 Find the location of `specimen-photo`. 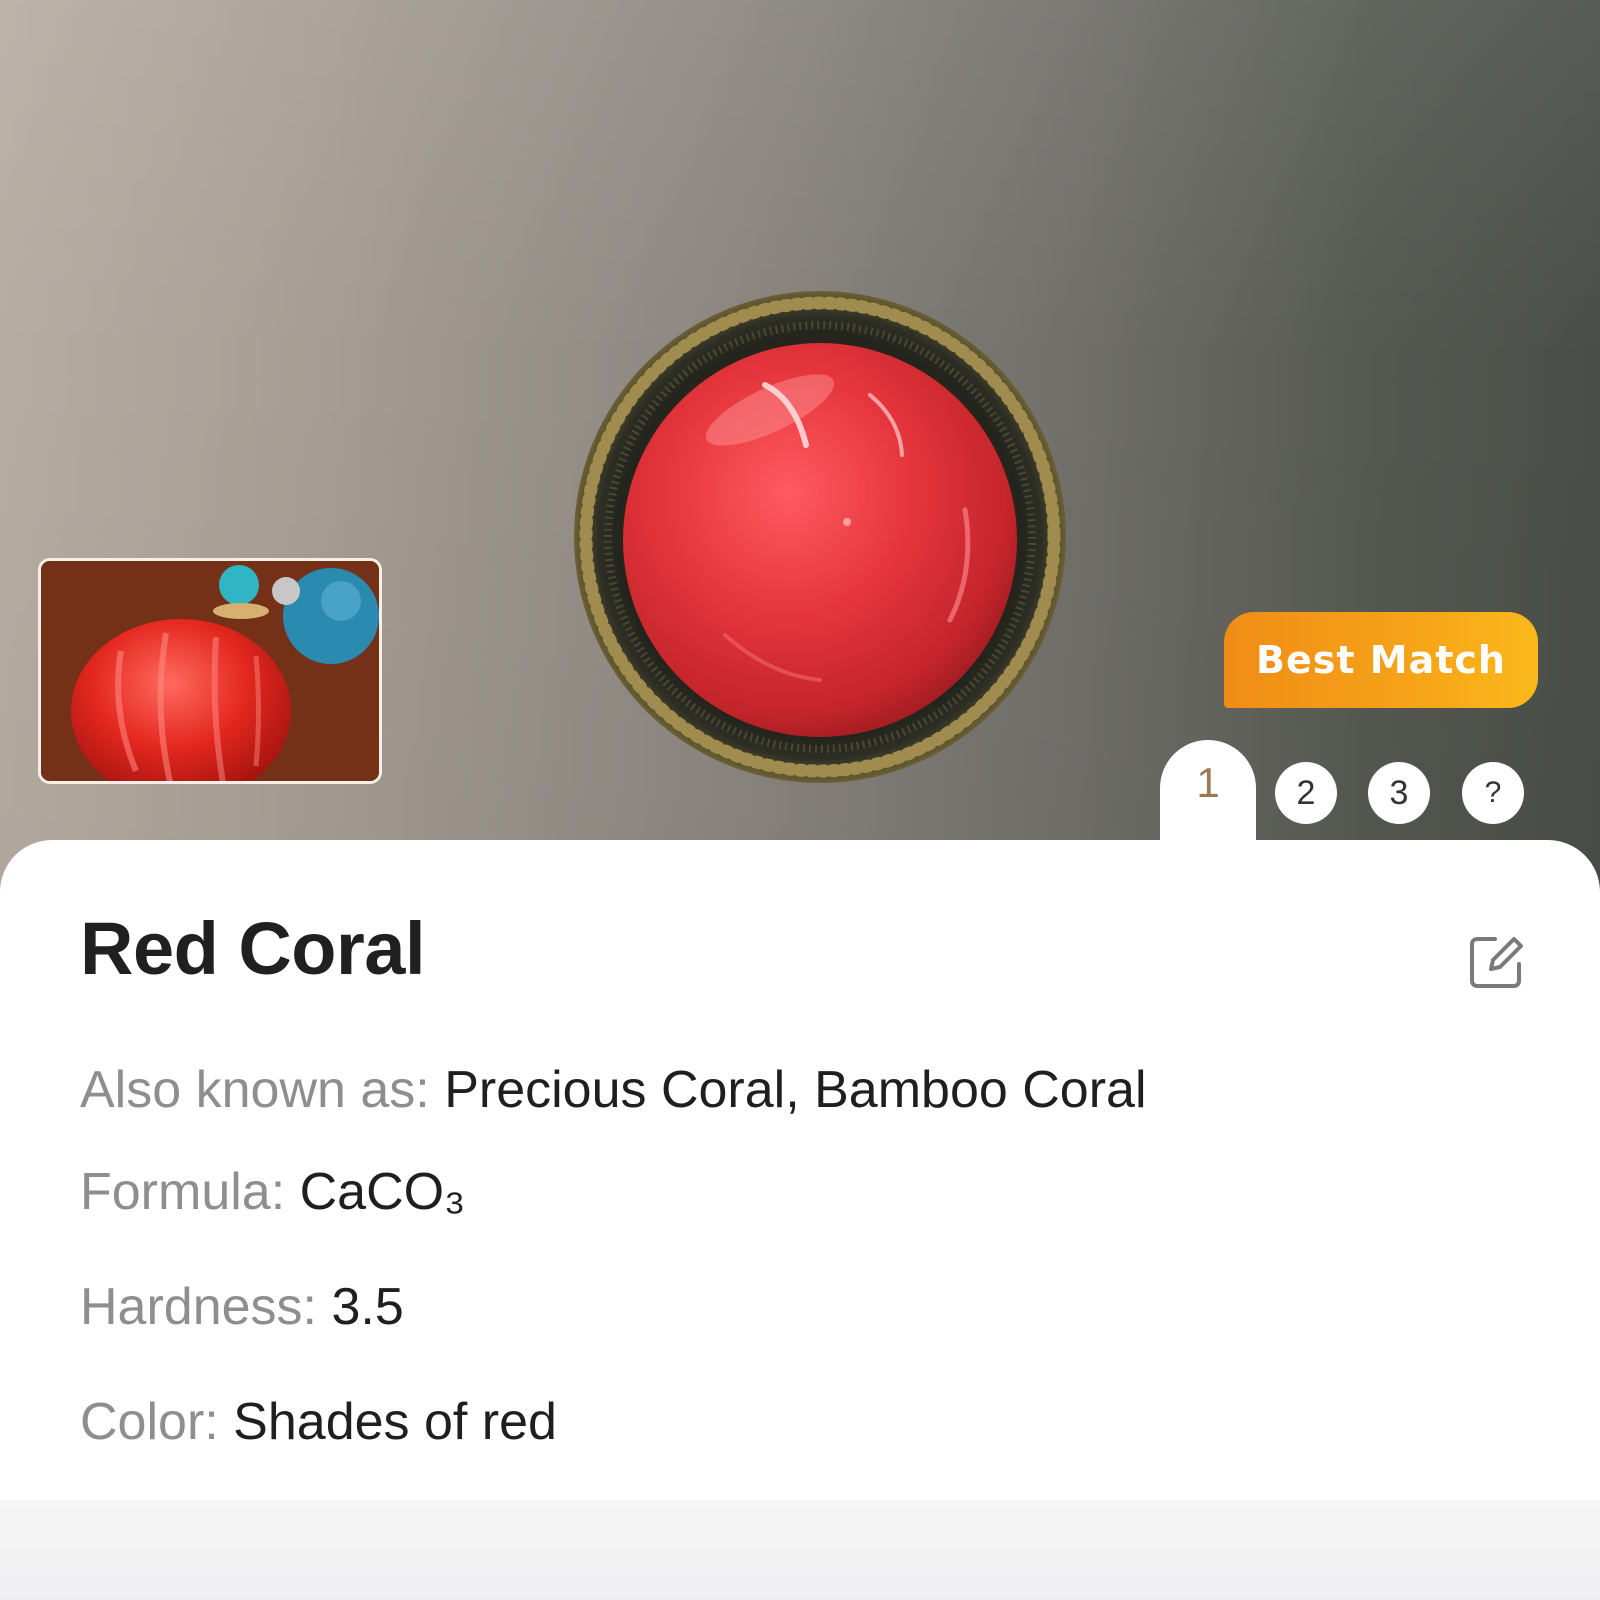

specimen-photo is located at coordinates (820, 537).